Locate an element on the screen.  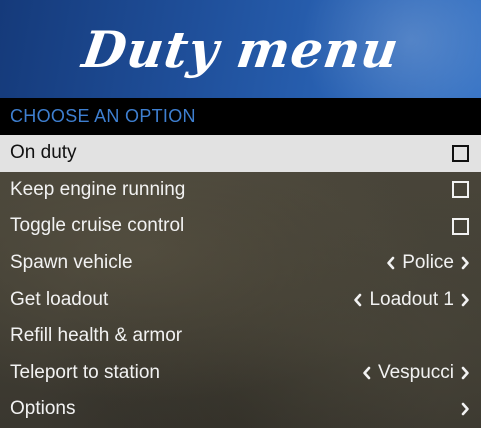
menu-item-options: Options is located at coordinates (240, 409).